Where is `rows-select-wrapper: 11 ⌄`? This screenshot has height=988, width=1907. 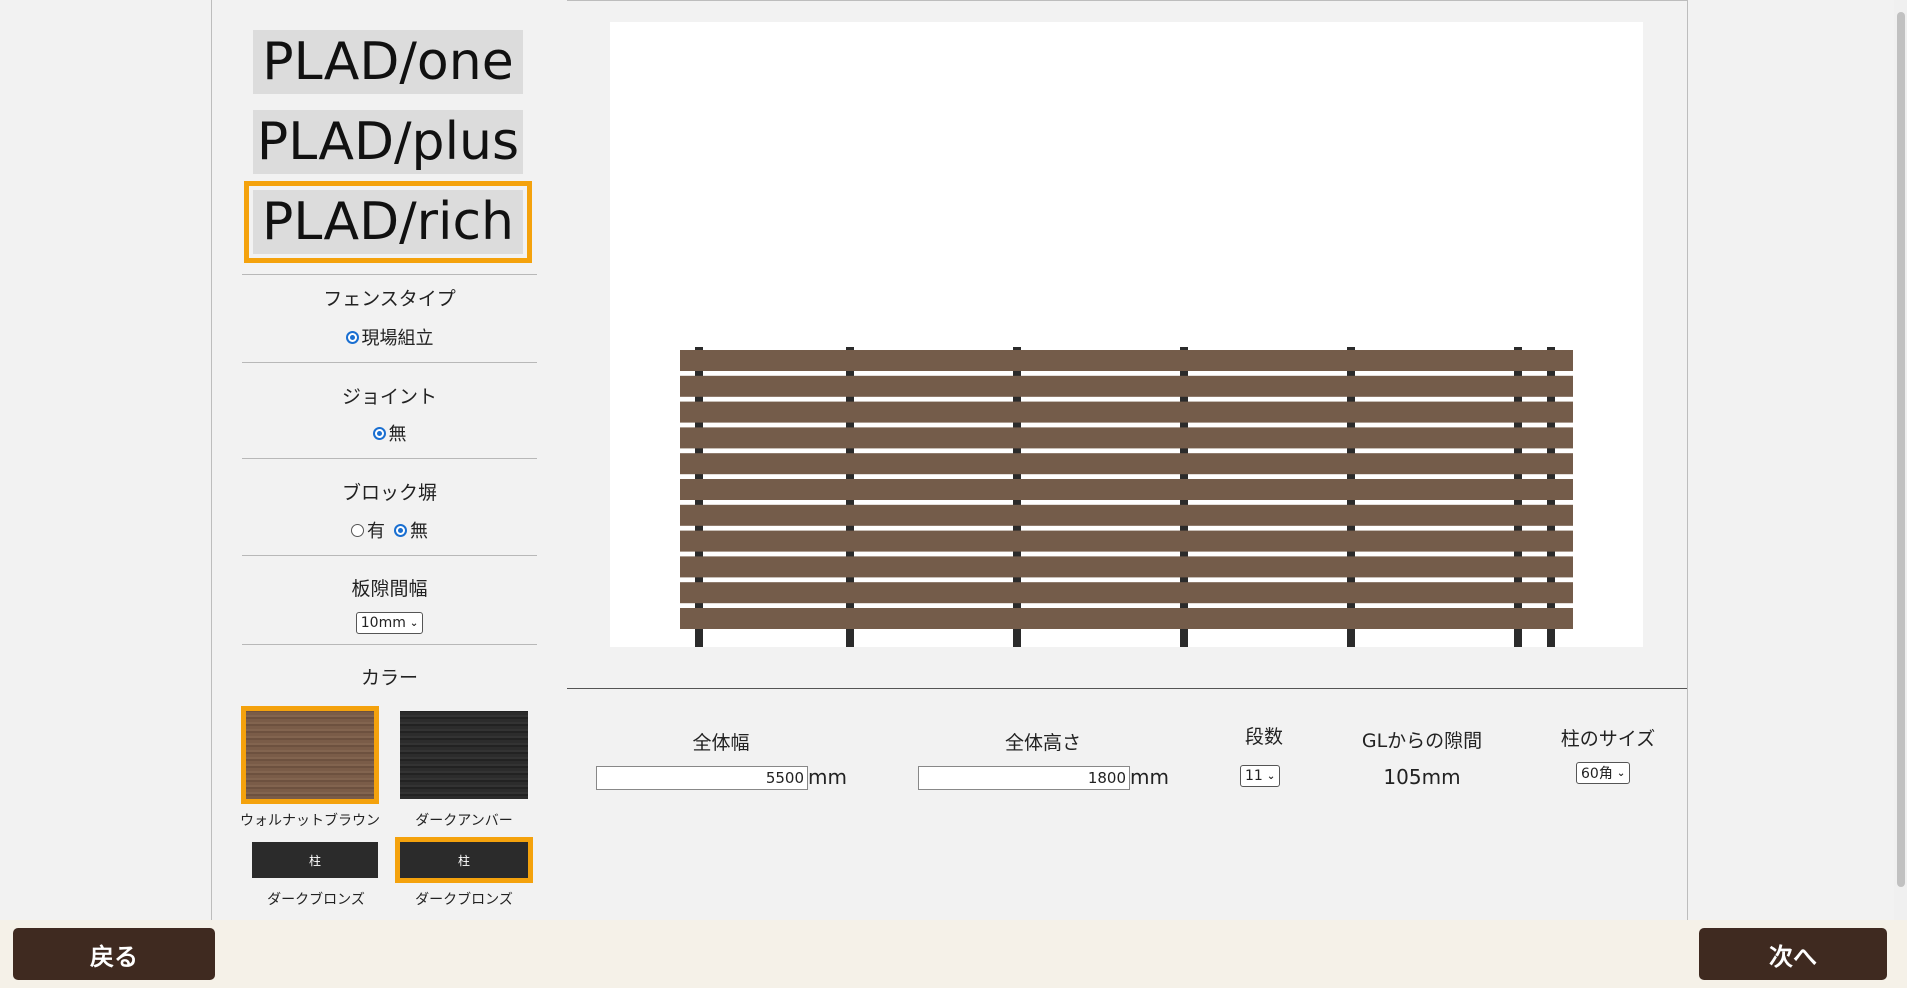 rows-select-wrapper: 11 ⌄ is located at coordinates (1260, 776).